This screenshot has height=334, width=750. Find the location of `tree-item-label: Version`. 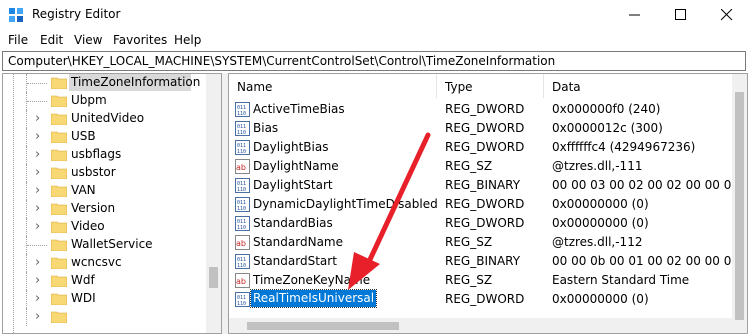

tree-item-label: Version is located at coordinates (93, 208).